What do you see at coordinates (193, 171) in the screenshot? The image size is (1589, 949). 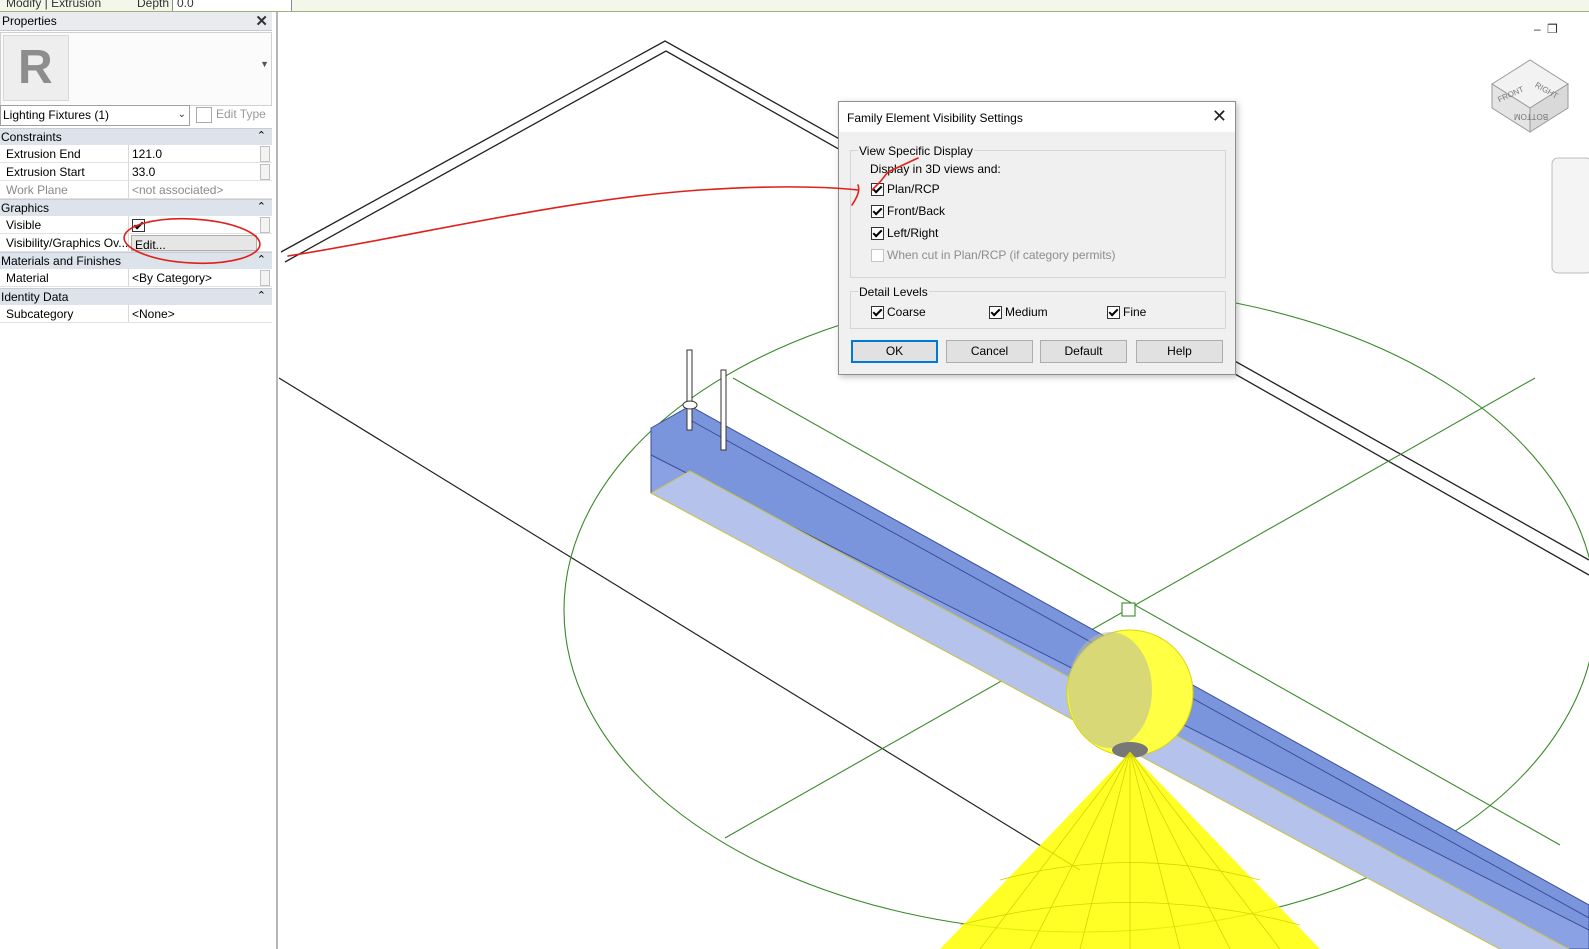 I see `extrusion-start-field: 33.0` at bounding box center [193, 171].